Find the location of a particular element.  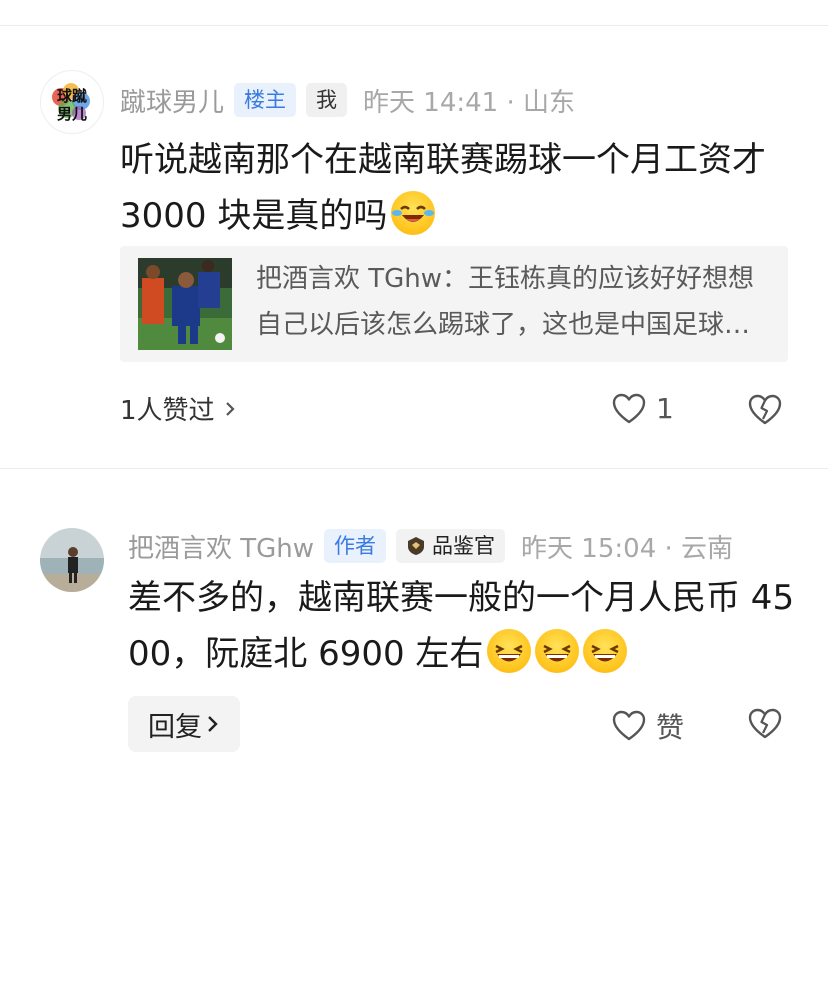

likers-label: 1人赞过 is located at coordinates (167, 411).